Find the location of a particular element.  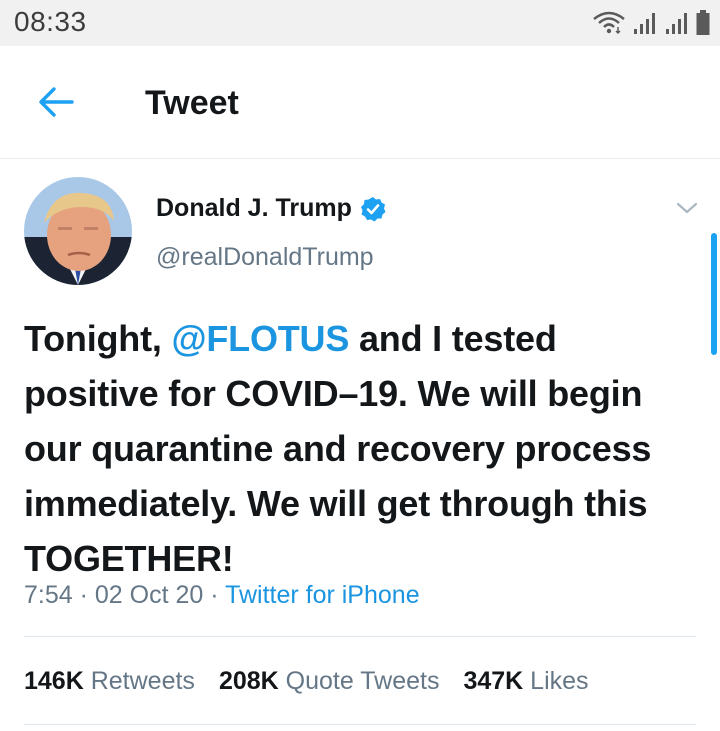

more-options-button is located at coordinates (687, 210).